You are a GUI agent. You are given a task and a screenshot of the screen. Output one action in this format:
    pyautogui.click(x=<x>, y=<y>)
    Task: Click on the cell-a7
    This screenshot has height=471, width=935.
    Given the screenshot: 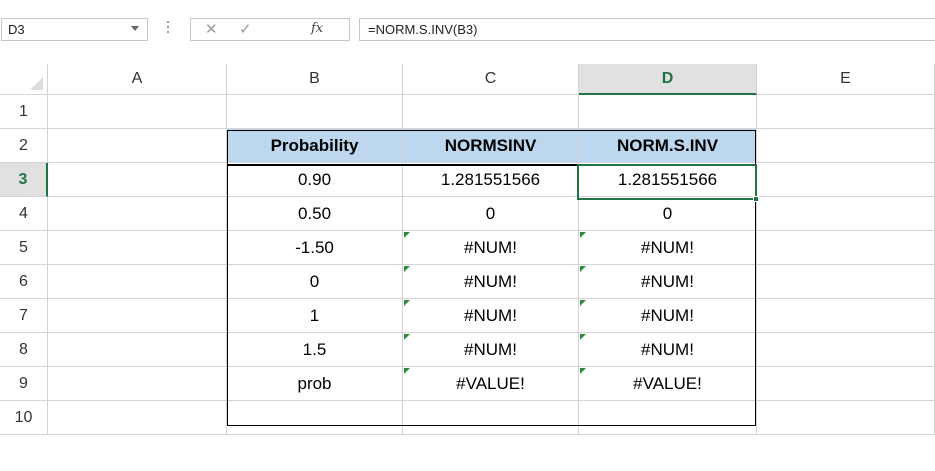 What is the action you would take?
    pyautogui.click(x=137, y=316)
    